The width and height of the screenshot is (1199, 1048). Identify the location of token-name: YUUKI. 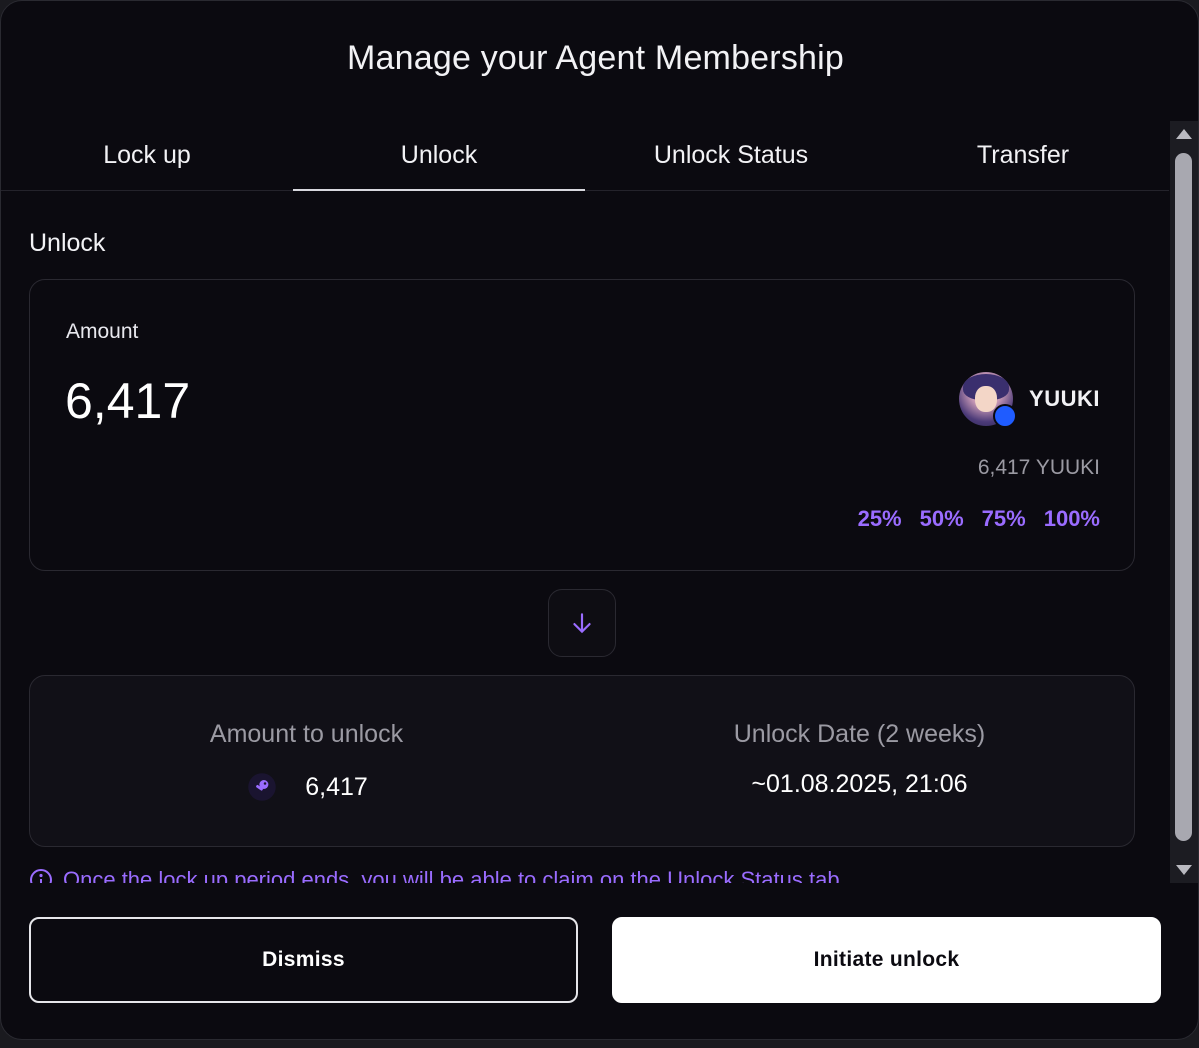
(1064, 398).